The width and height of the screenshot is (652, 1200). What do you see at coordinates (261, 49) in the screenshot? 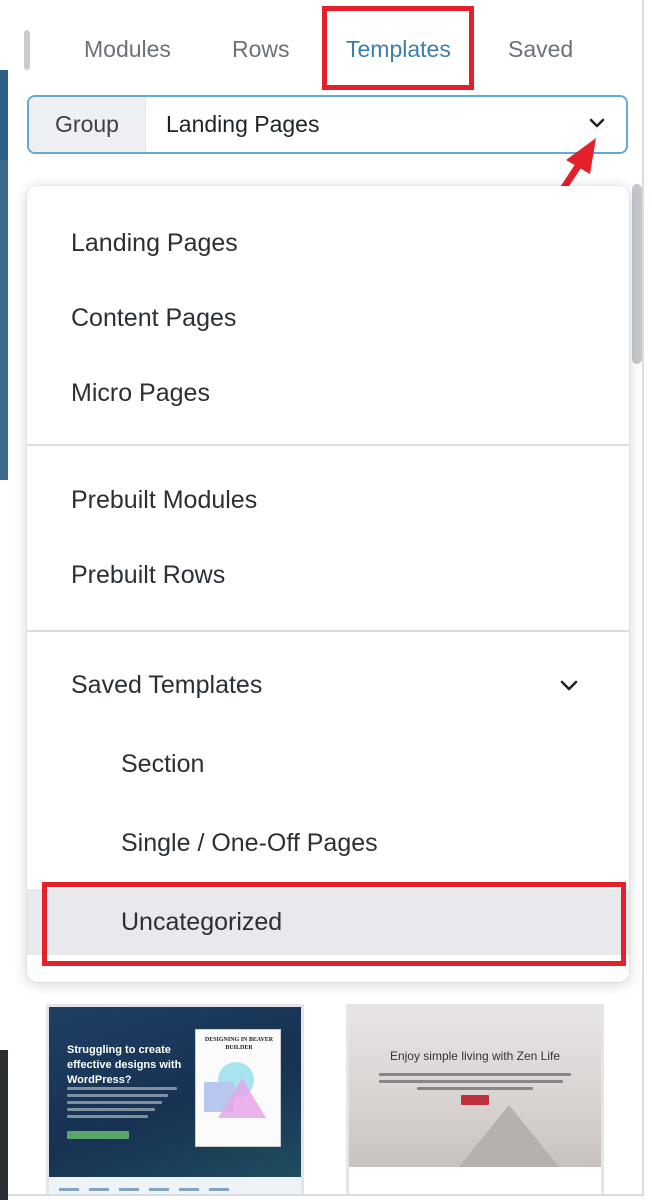
I see `tab-rows: Rows` at bounding box center [261, 49].